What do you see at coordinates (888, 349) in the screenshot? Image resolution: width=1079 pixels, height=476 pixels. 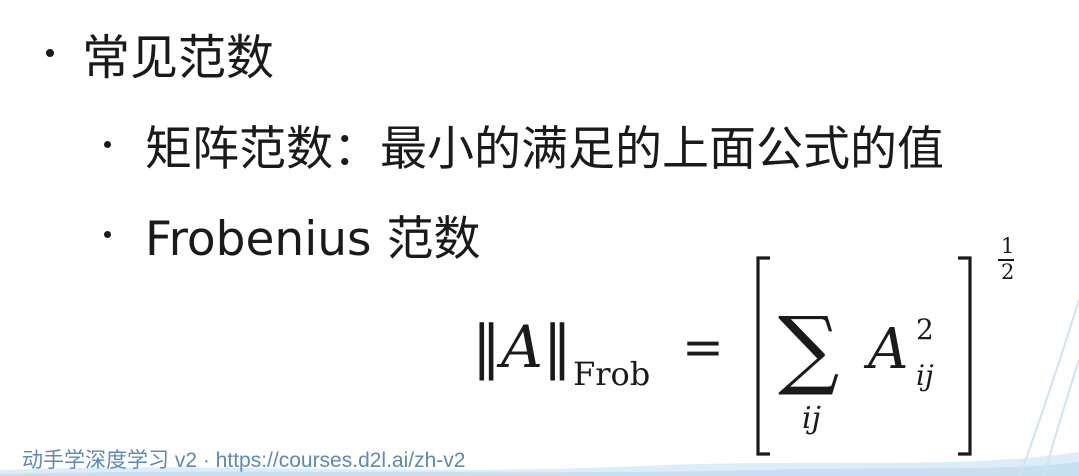 I see `formula-term-var: A` at bounding box center [888, 349].